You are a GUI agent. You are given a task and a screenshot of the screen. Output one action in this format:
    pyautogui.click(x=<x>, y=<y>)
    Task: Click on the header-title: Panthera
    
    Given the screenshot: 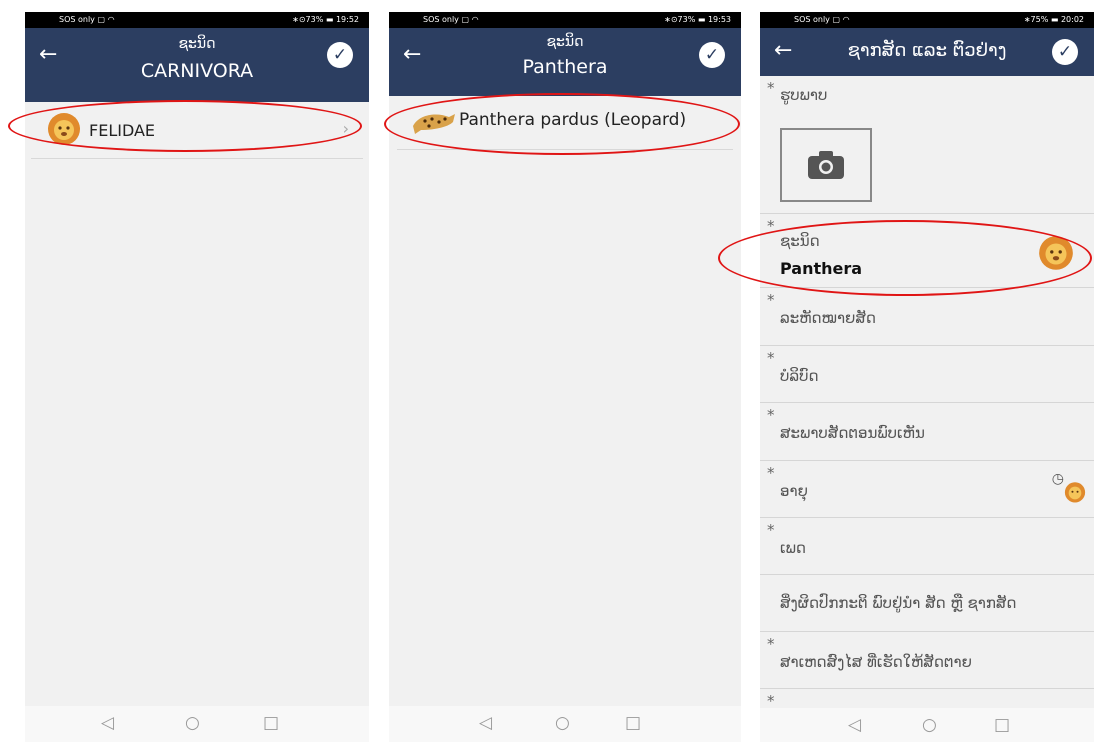 What is the action you would take?
    pyautogui.click(x=565, y=67)
    